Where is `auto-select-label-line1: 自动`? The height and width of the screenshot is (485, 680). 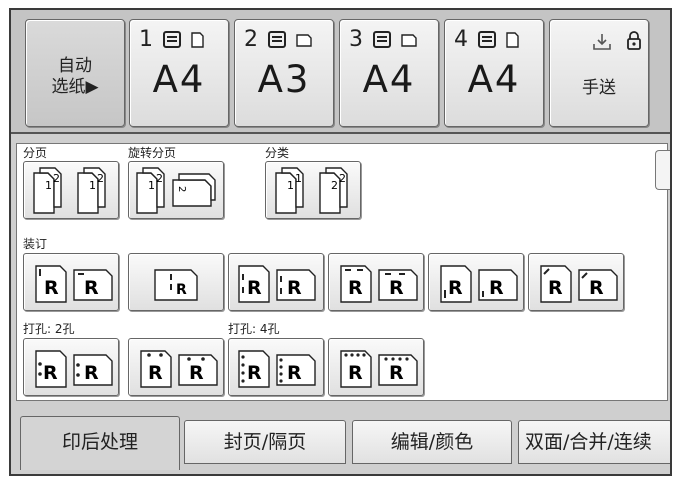 auto-select-label-line1: 自动 is located at coordinates (75, 66).